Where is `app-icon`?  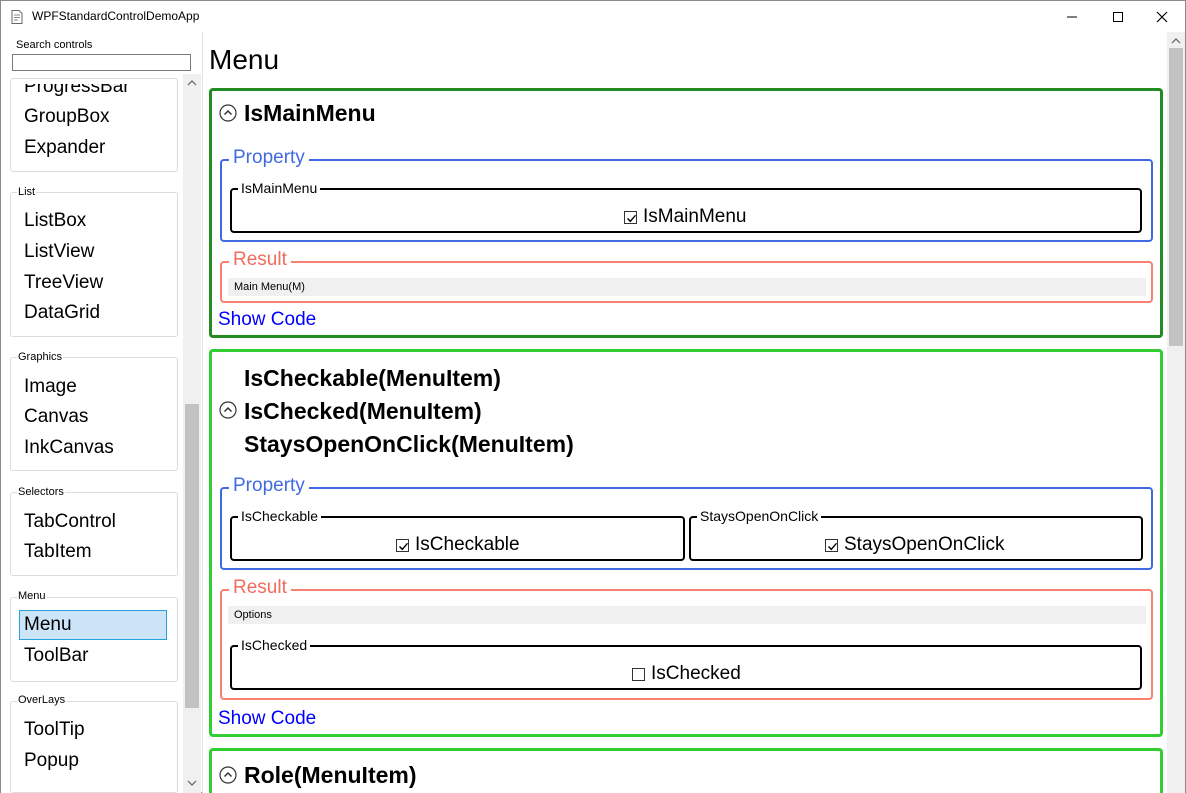
app-icon is located at coordinates (17, 17).